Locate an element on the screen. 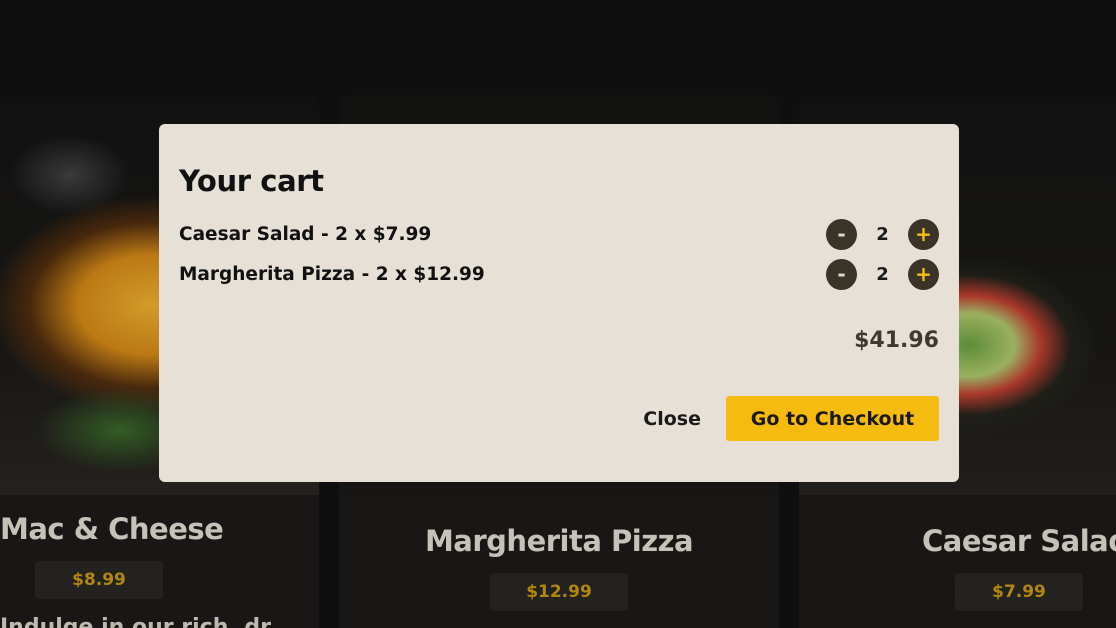 The height and width of the screenshot is (628, 1116). cart-item-label: Margherita Pizza - 2 x $12.99 is located at coordinates (332, 274).